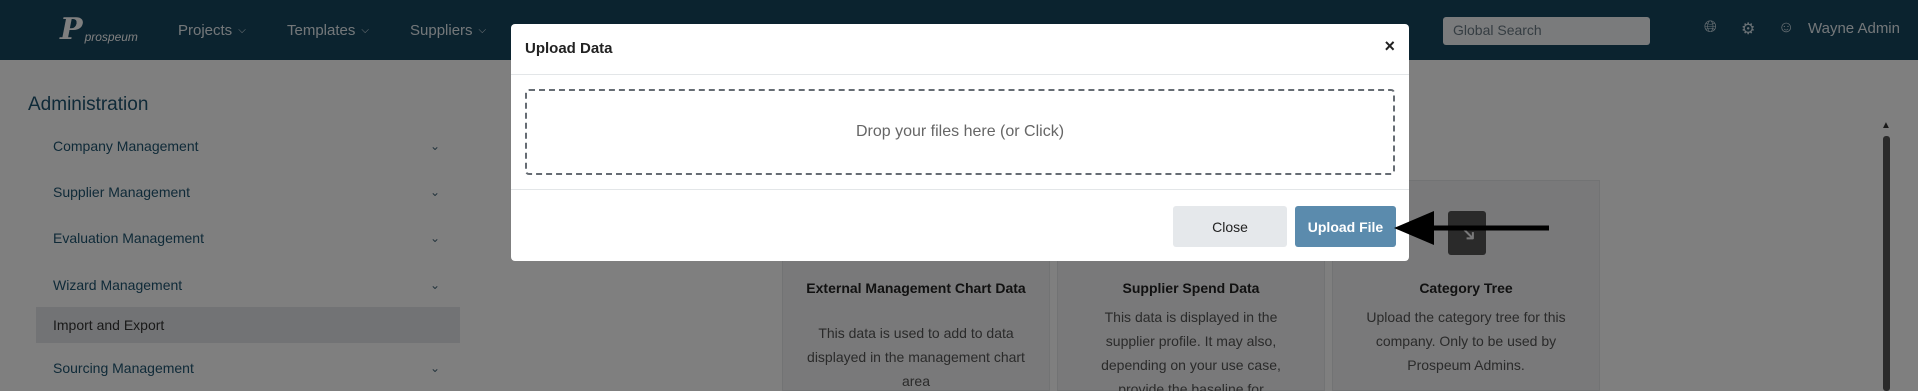 The image size is (1918, 391). I want to click on upload-file-button: Upload File, so click(1345, 226).